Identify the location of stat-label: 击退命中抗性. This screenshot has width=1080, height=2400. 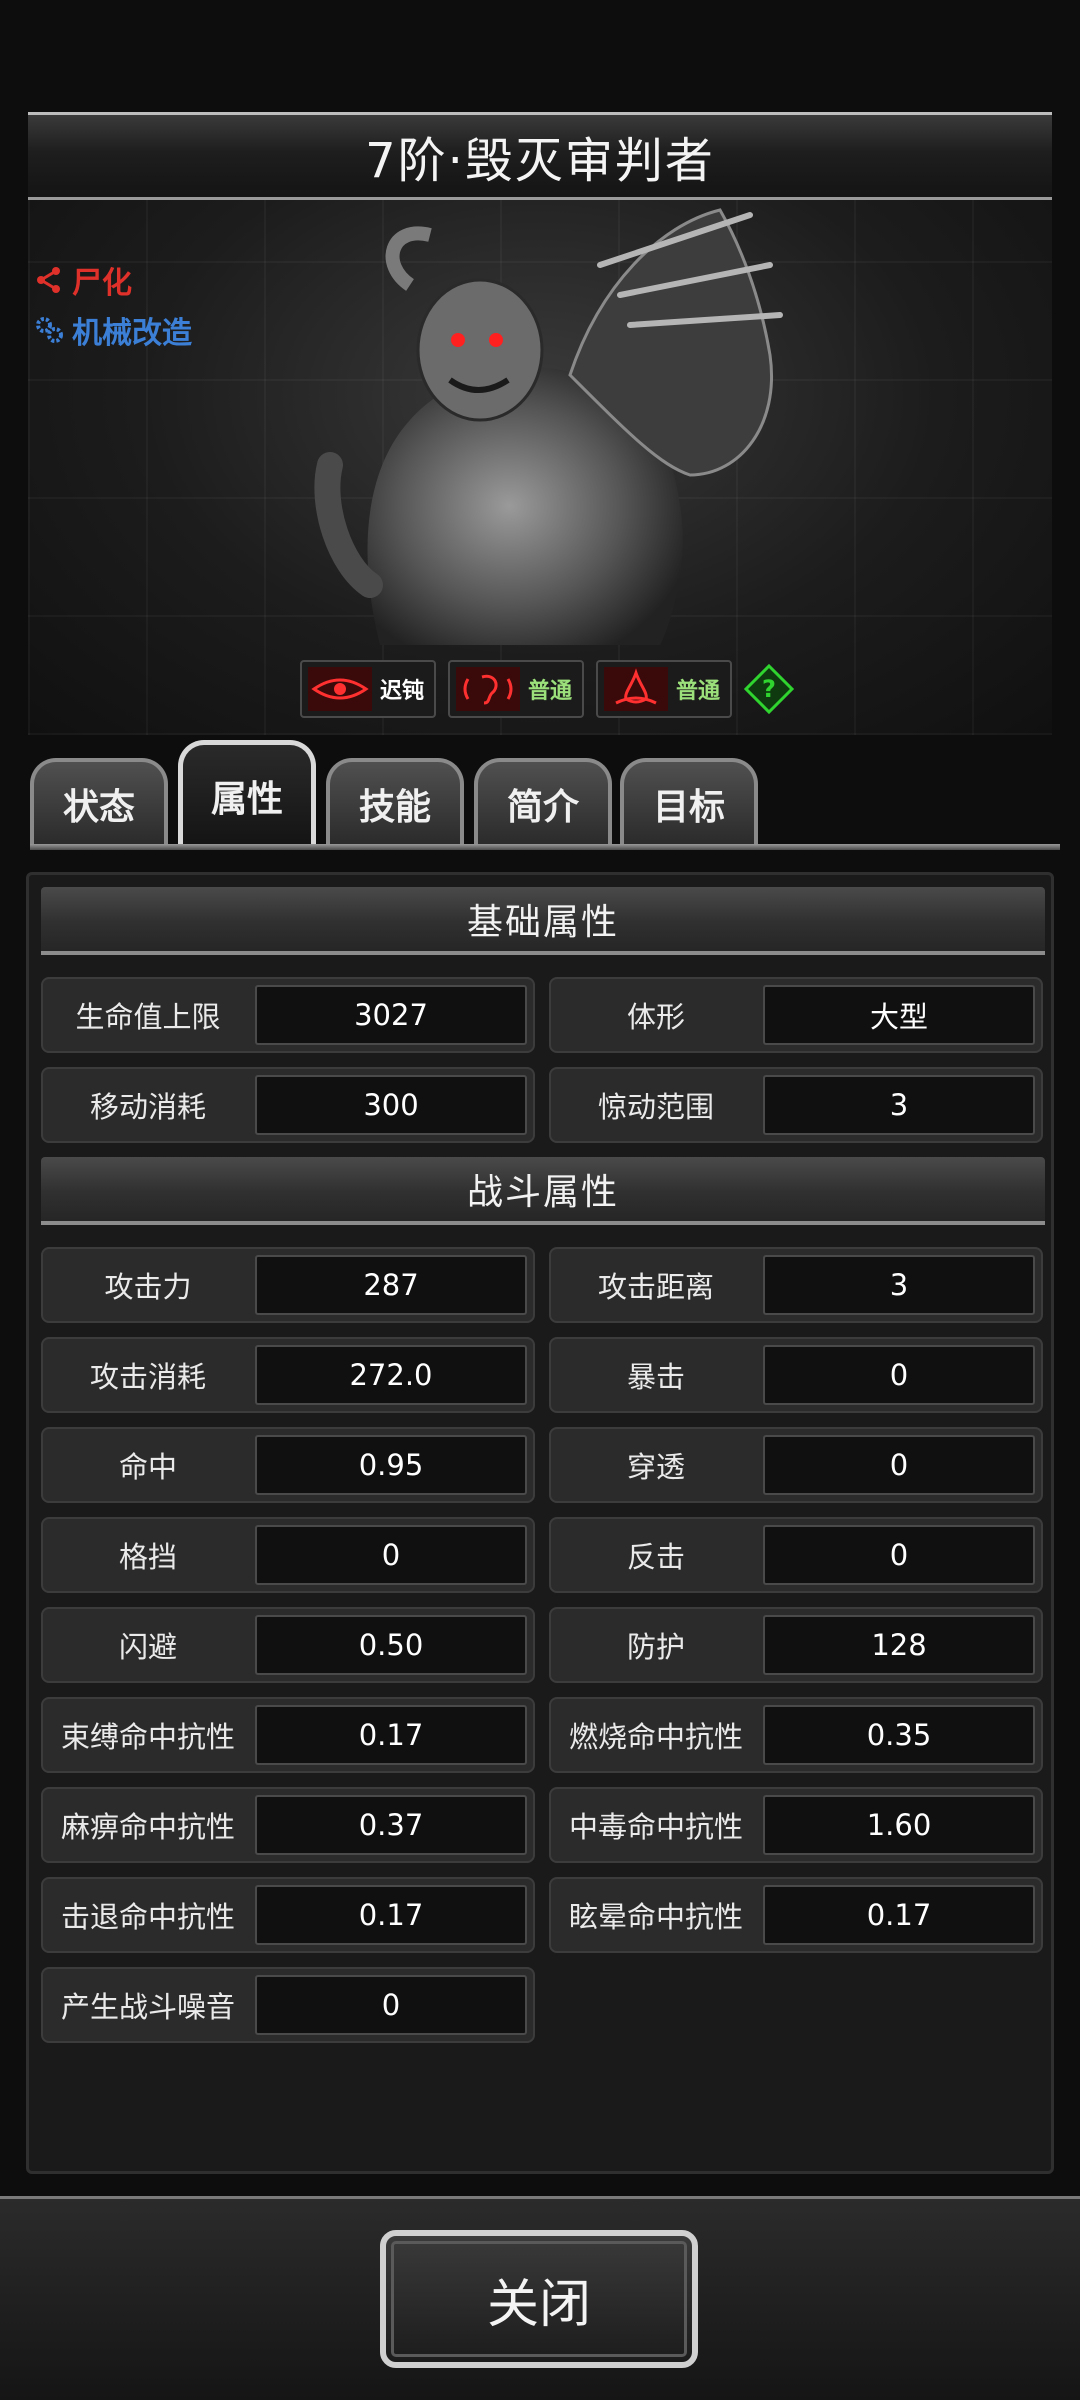
(147, 1917).